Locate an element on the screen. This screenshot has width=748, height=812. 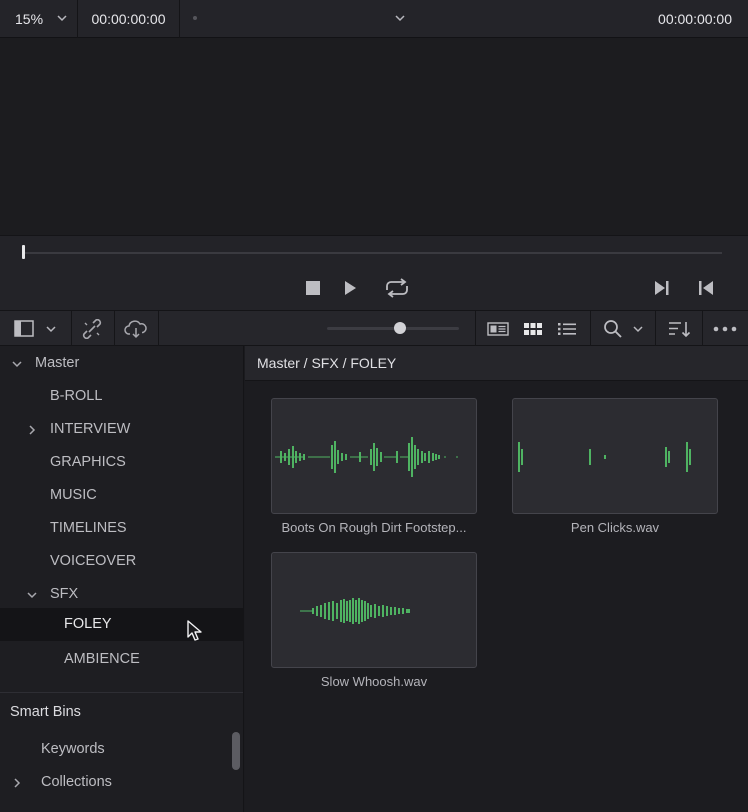
bin-timelines: TIMELINES is located at coordinates (121, 528).